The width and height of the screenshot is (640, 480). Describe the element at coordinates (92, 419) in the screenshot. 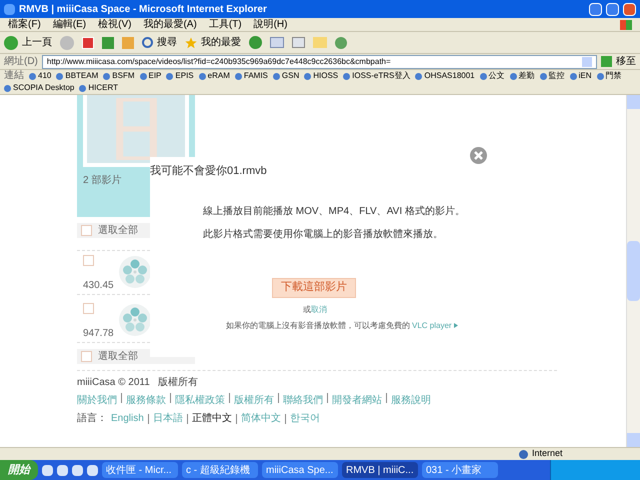

I see `language-label: 語言：` at that location.